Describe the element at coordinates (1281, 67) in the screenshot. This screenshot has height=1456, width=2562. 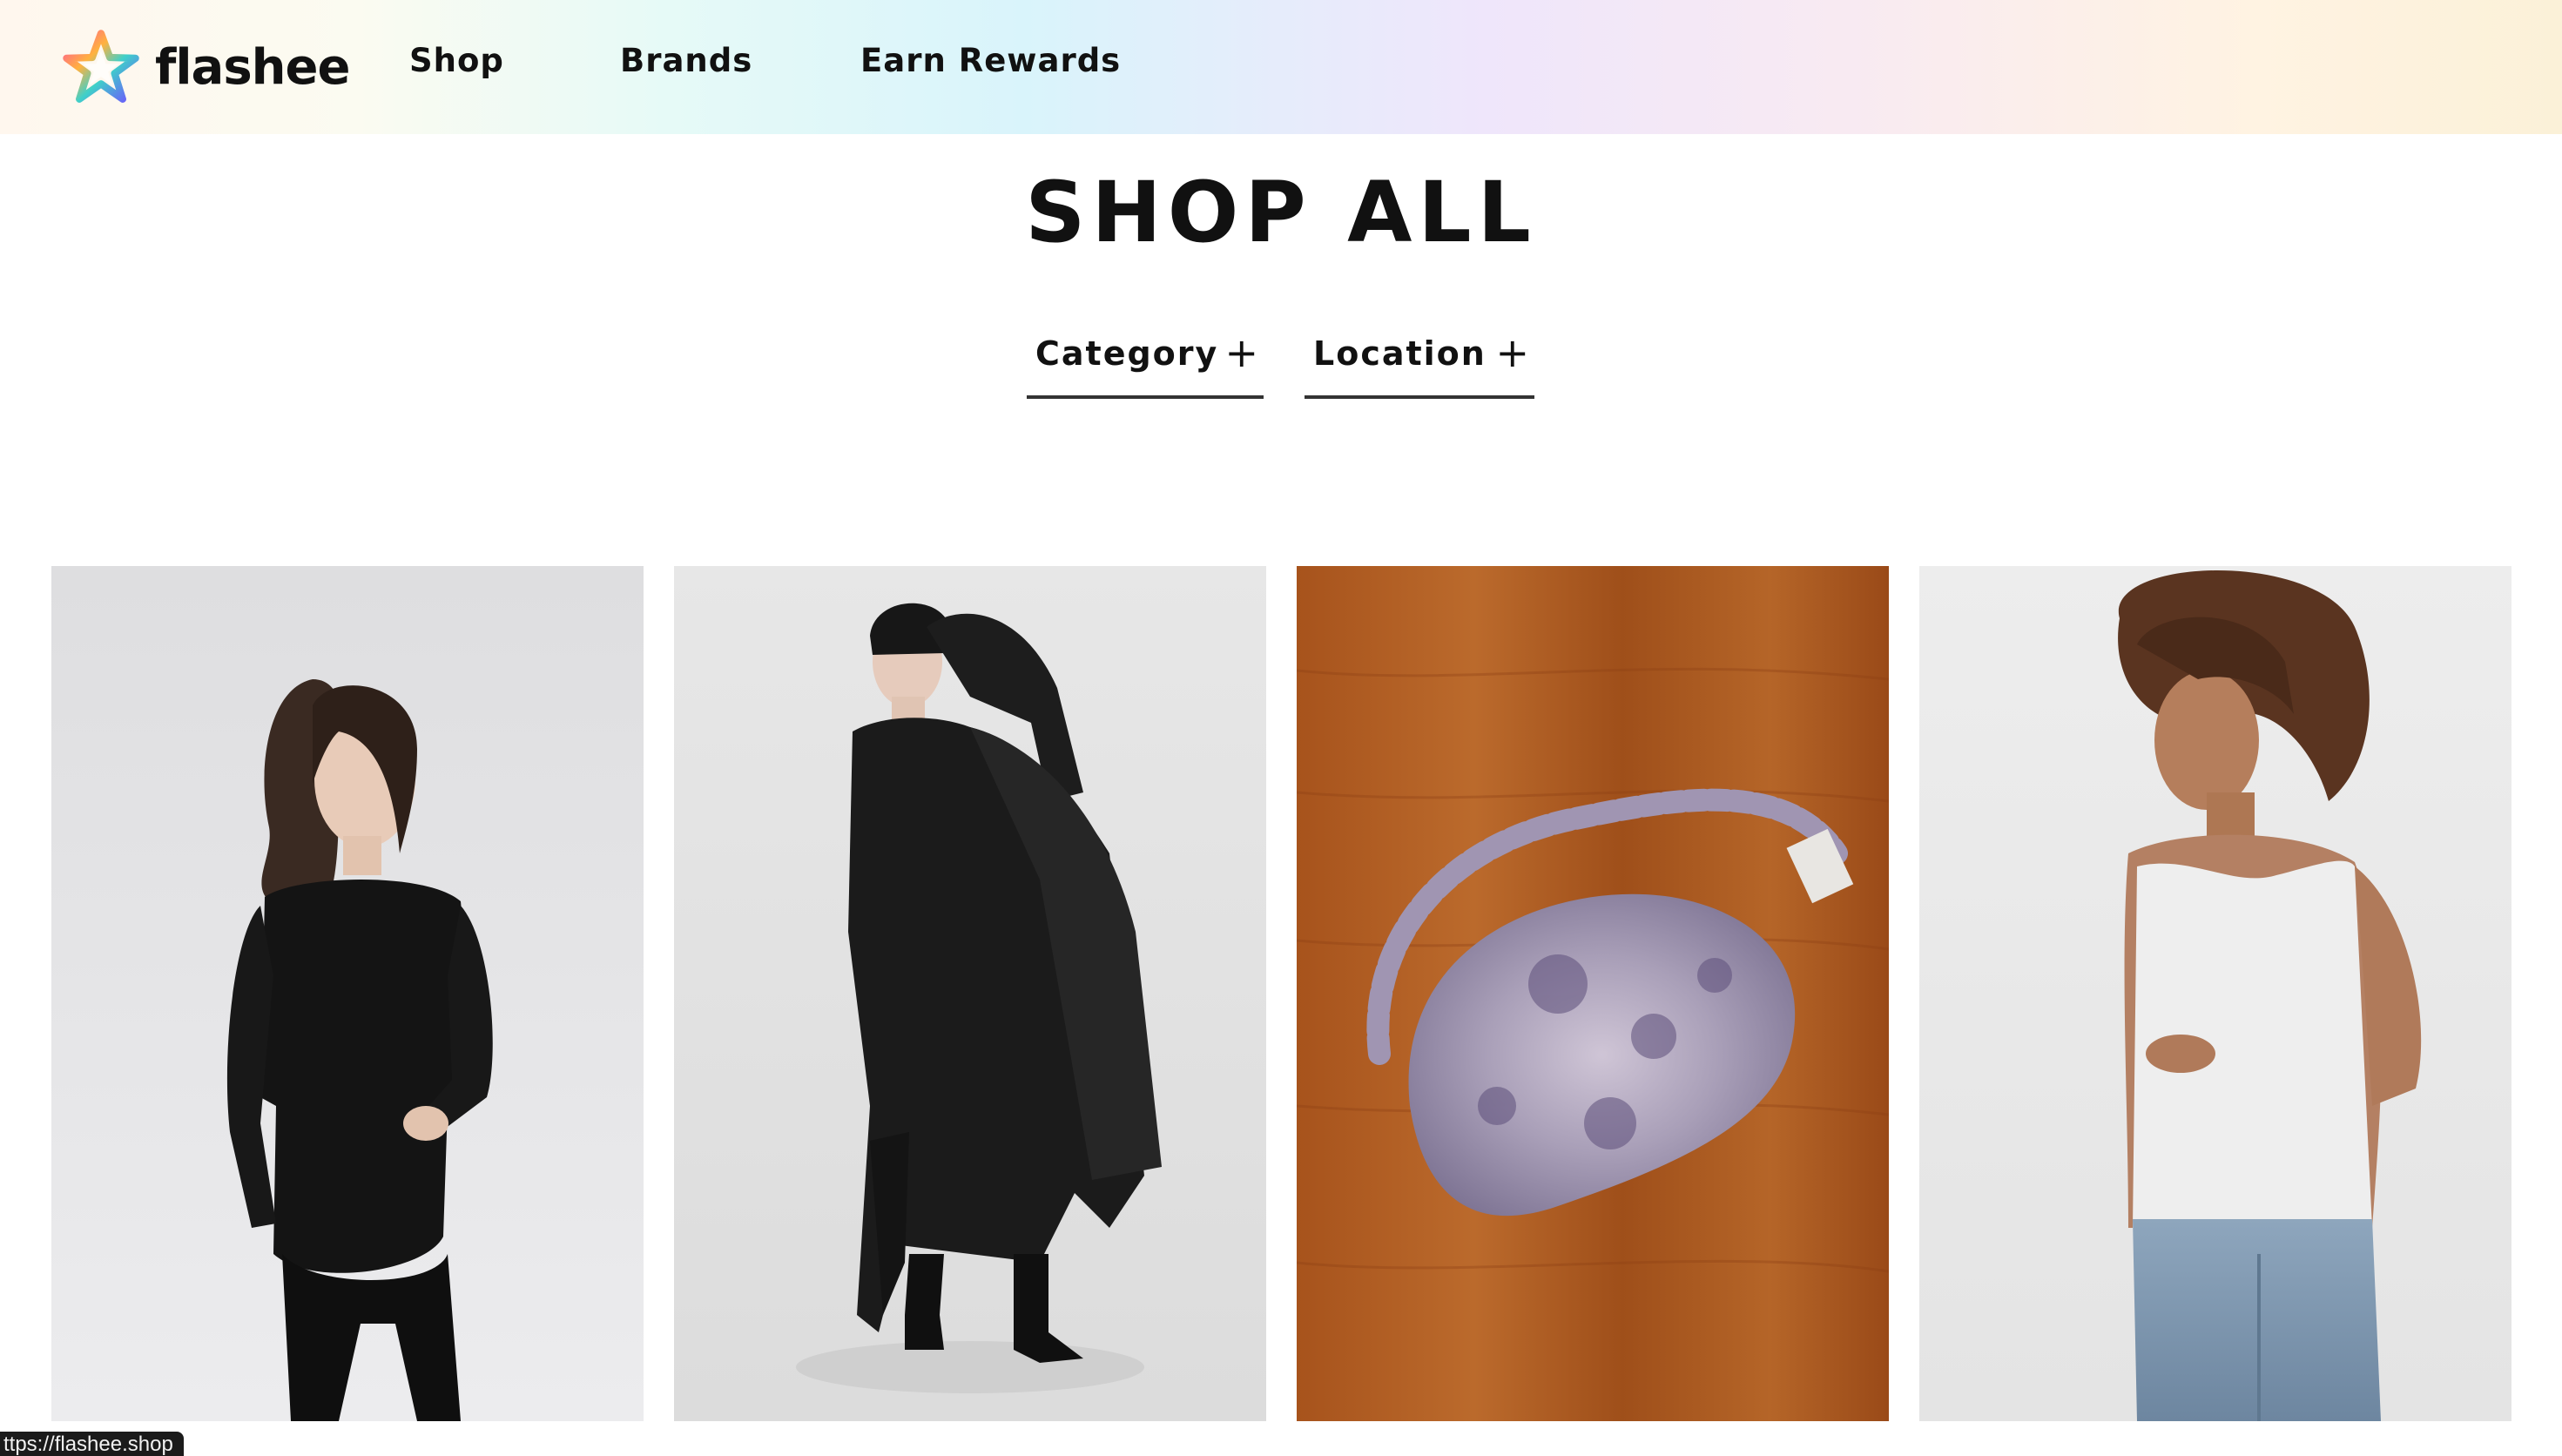
I see `site-header: flashee Shop Brands Earn Rewards` at that location.